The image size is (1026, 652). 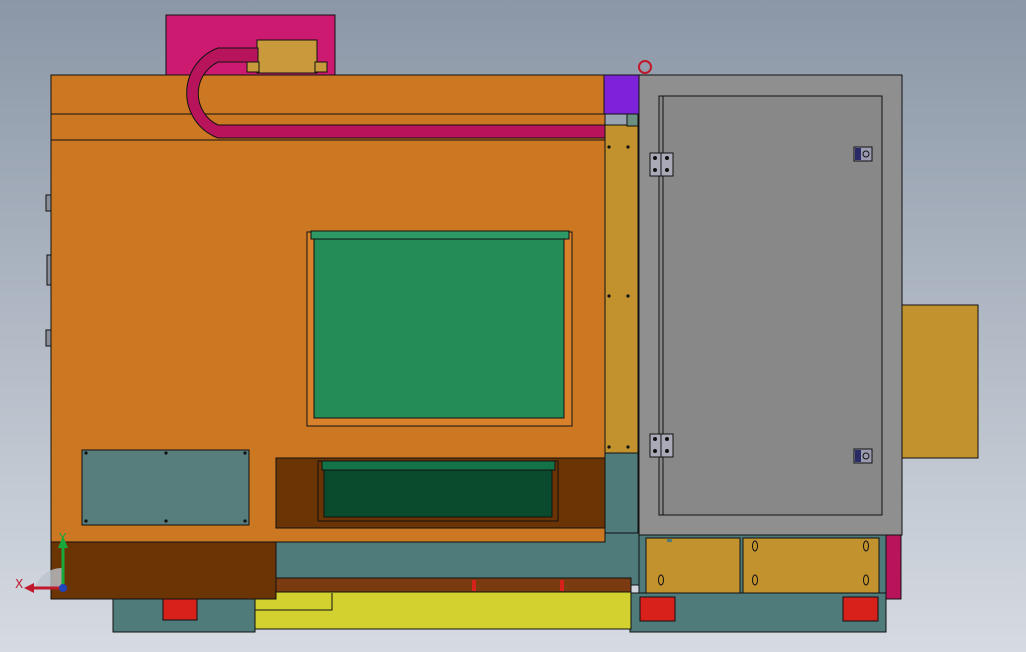 I want to click on brown-base-block, so click(x=163, y=570).